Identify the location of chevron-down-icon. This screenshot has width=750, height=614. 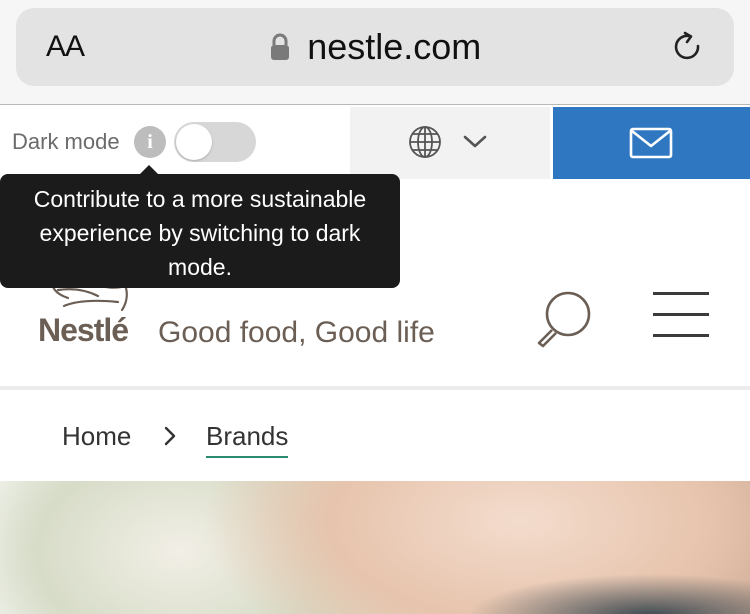
(475, 141).